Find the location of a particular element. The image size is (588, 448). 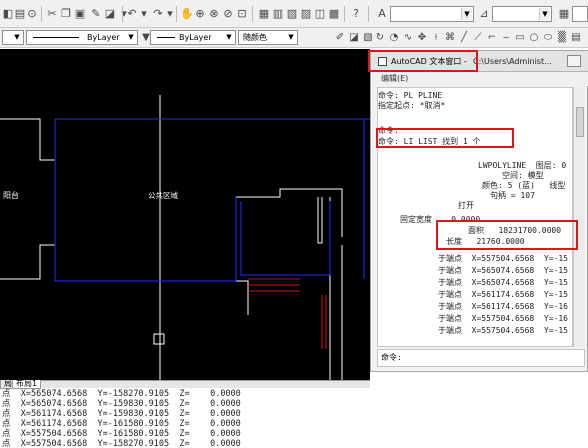

block-icon: ◪ is located at coordinates (110, 14).